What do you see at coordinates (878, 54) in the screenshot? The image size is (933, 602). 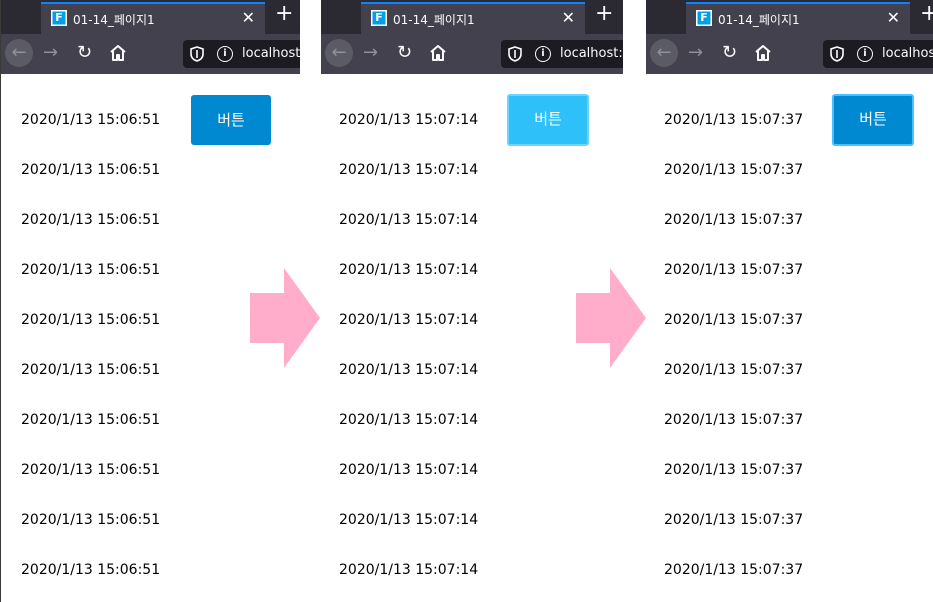 I see `url-bar: i localhos` at bounding box center [878, 54].